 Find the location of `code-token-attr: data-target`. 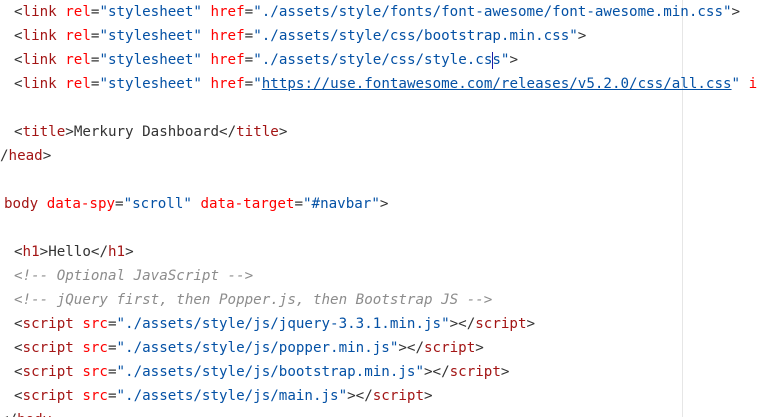

code-token-attr: data-target is located at coordinates (243, 204).